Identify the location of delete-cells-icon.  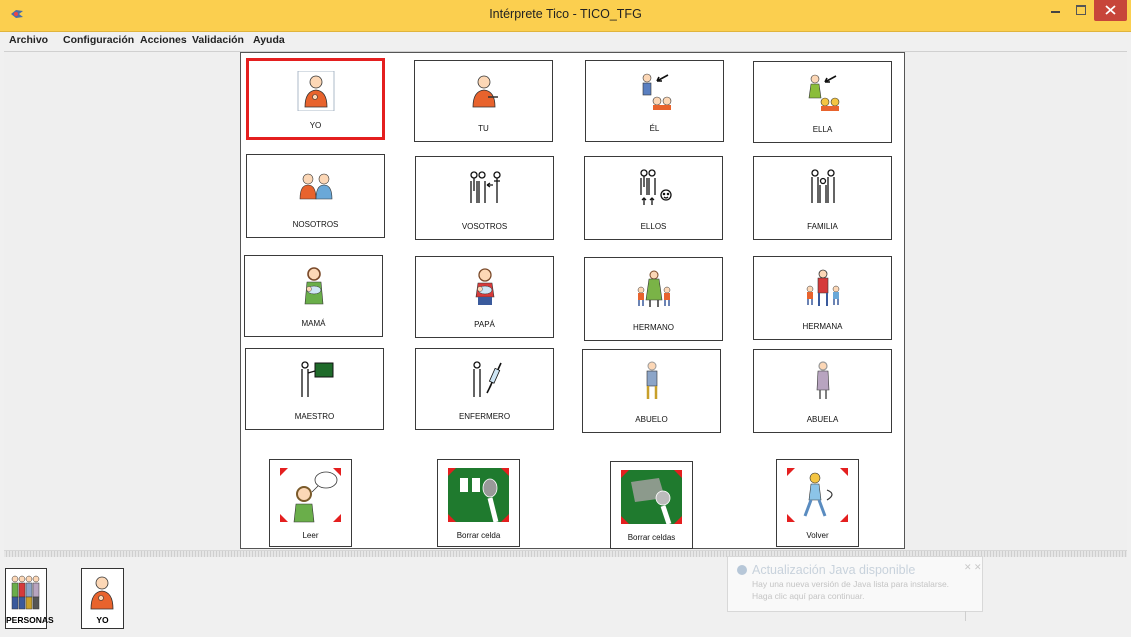
(651, 497).